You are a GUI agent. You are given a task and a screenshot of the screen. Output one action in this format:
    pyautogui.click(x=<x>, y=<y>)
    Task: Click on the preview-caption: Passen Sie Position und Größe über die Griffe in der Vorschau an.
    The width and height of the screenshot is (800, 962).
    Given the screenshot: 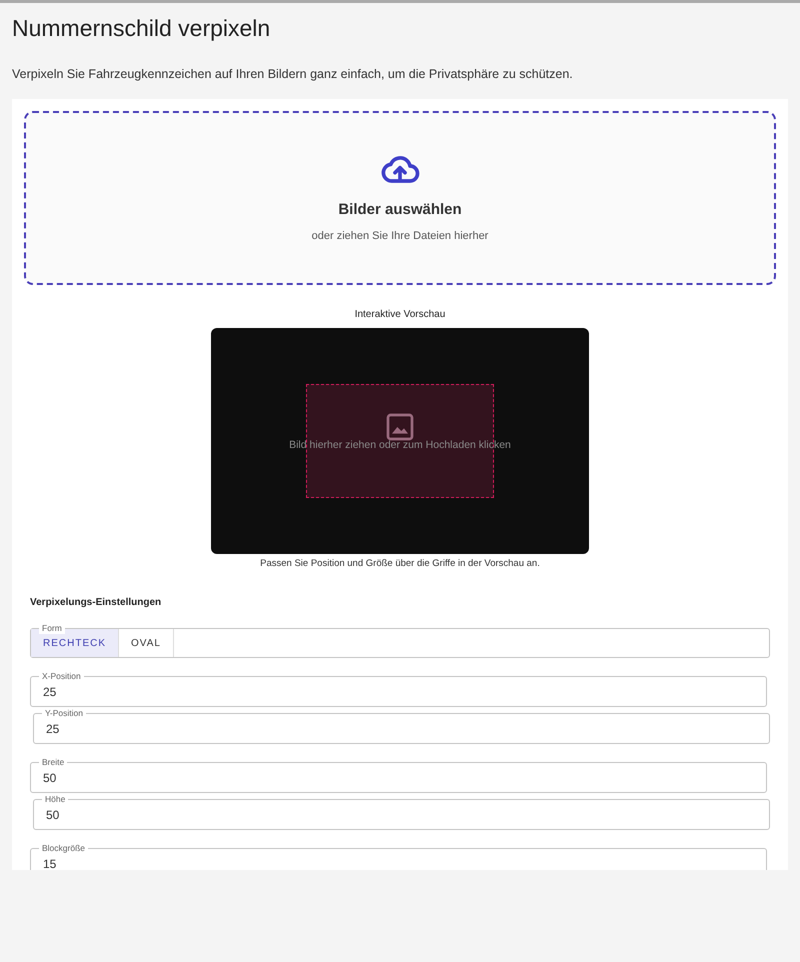 What is the action you would take?
    pyautogui.click(x=400, y=563)
    